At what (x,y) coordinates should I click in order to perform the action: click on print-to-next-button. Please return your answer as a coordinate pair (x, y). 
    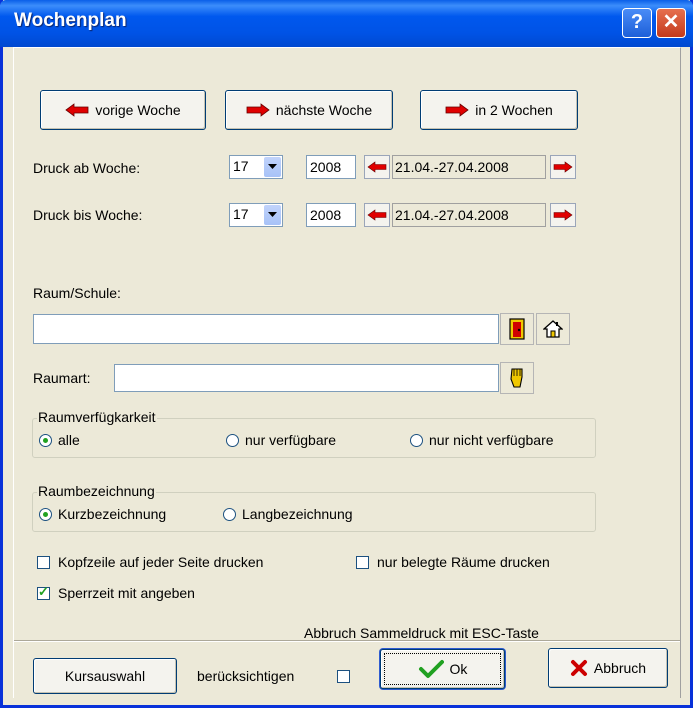
    Looking at the image, I should click on (563, 215).